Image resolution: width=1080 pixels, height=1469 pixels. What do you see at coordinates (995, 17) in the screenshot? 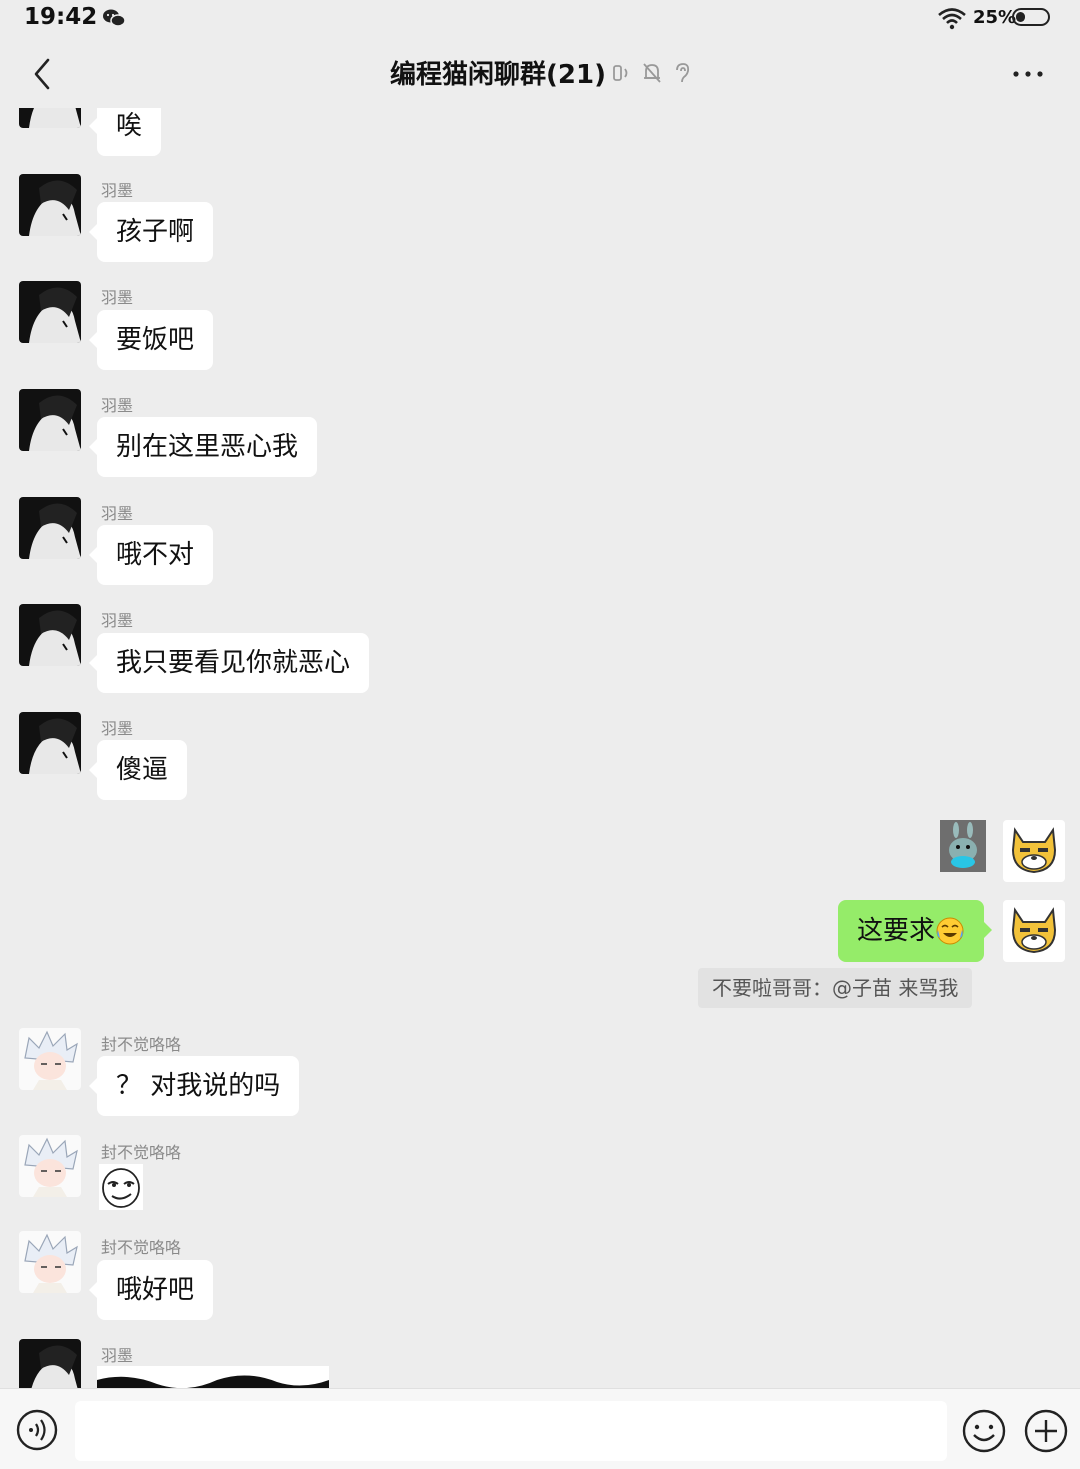
I see `battery-percent: 25%` at bounding box center [995, 17].